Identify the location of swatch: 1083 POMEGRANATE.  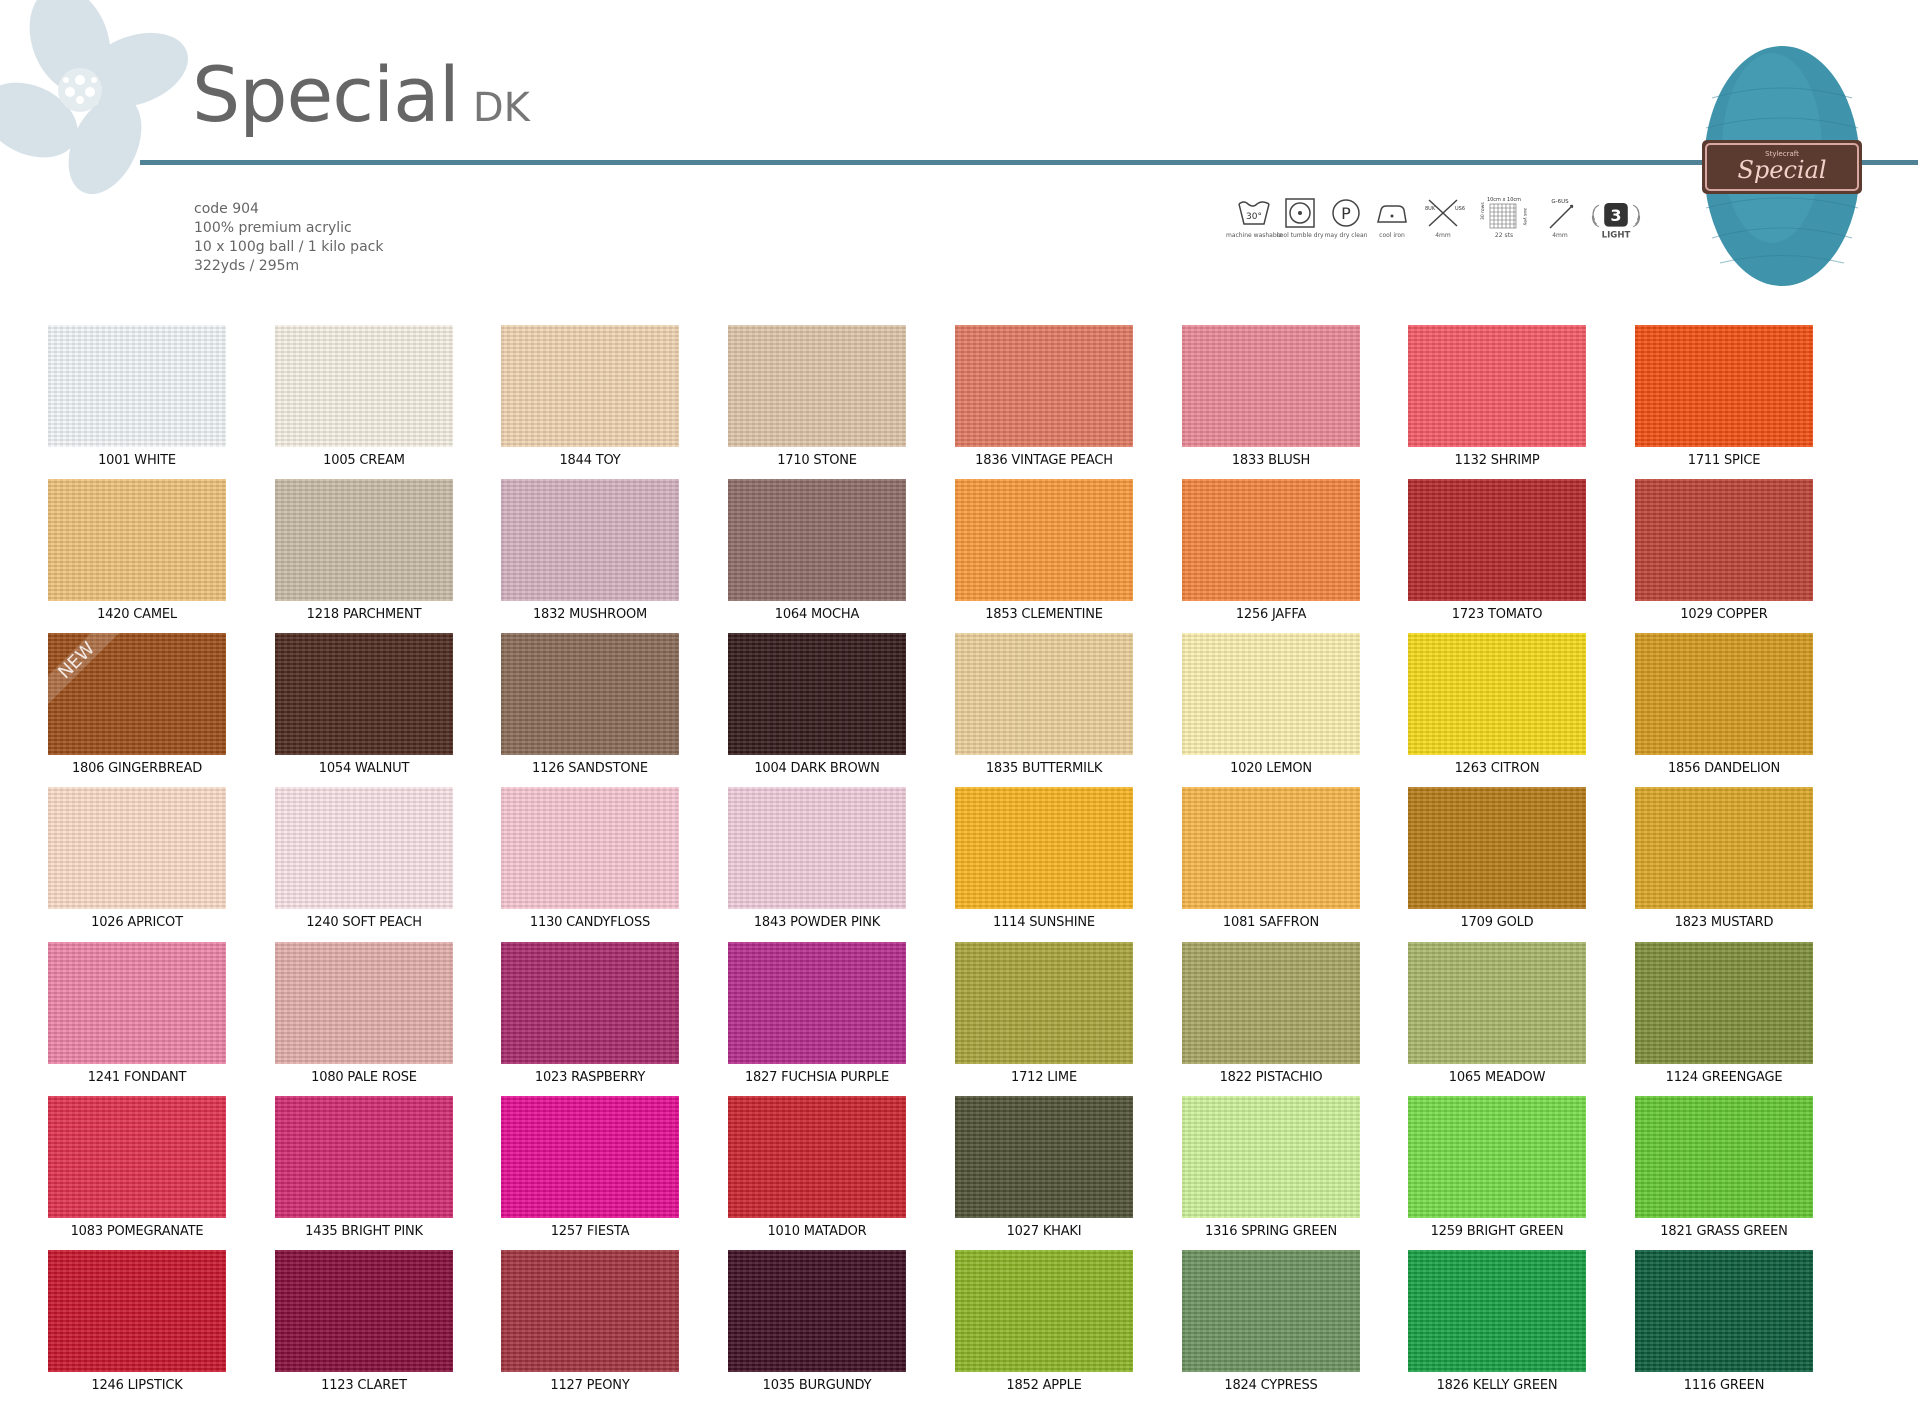
(137, 1167).